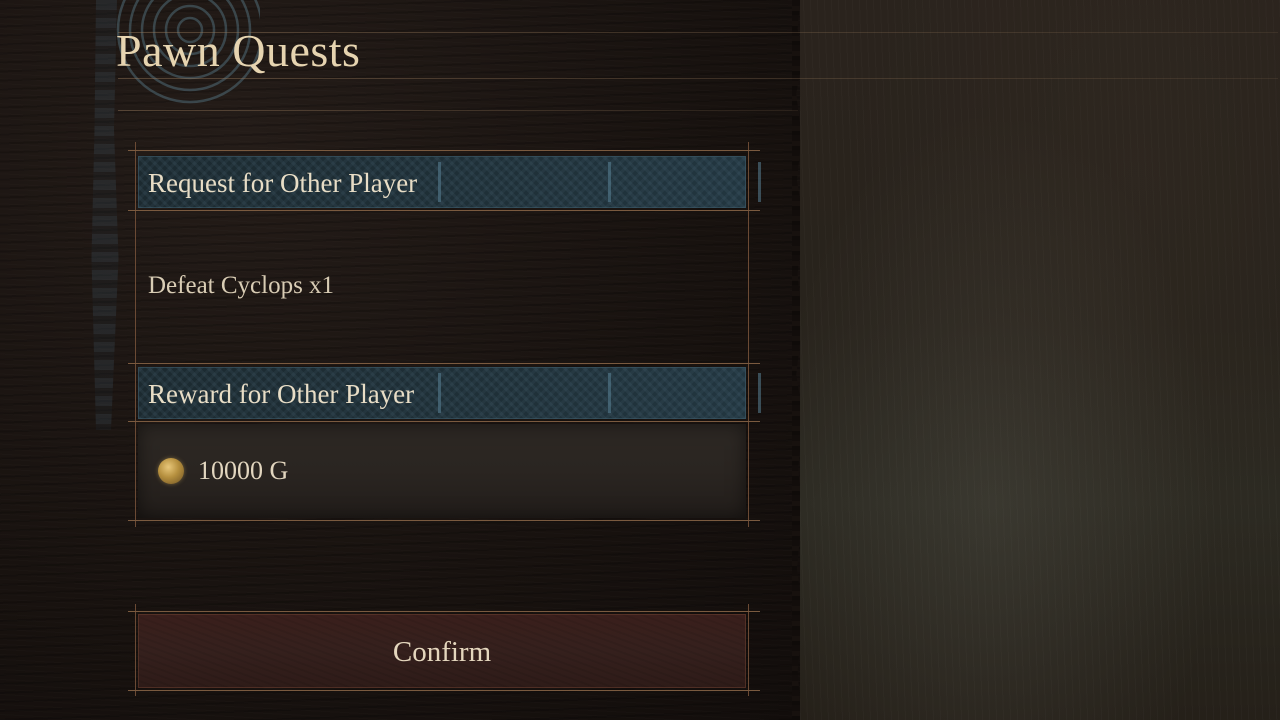 Image resolution: width=1280 pixels, height=720 pixels. I want to click on reward-item-row: 10000 G, so click(442, 471).